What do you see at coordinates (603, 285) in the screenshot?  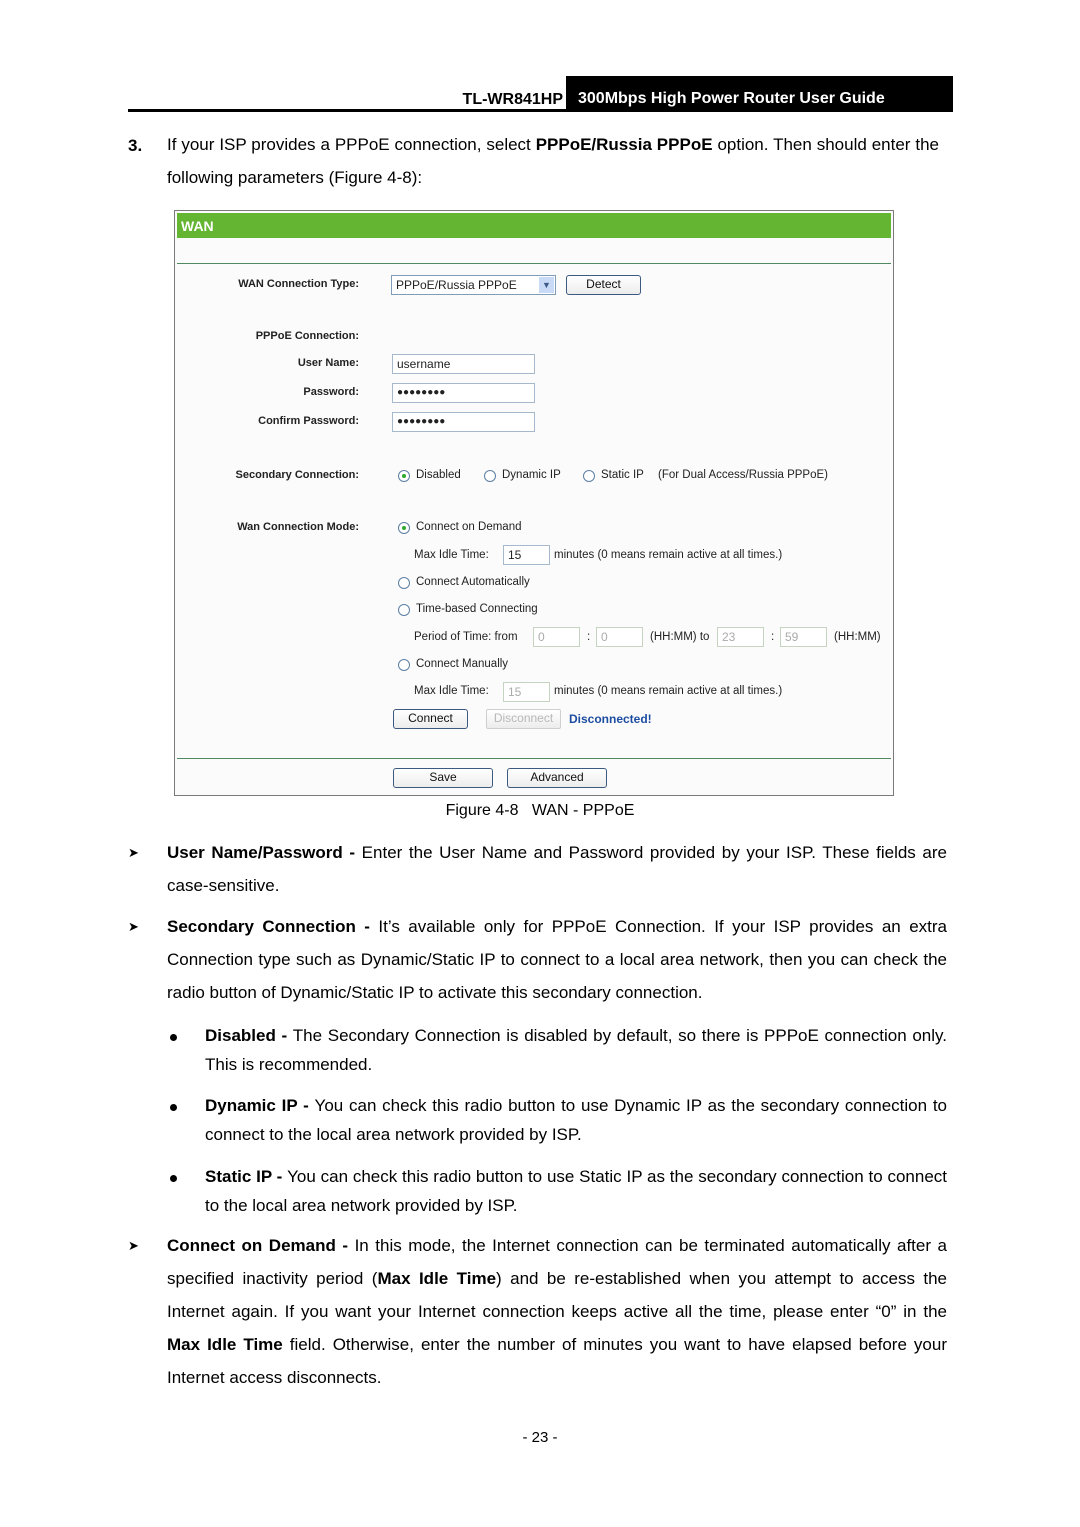 I see `detect-button: Detect` at bounding box center [603, 285].